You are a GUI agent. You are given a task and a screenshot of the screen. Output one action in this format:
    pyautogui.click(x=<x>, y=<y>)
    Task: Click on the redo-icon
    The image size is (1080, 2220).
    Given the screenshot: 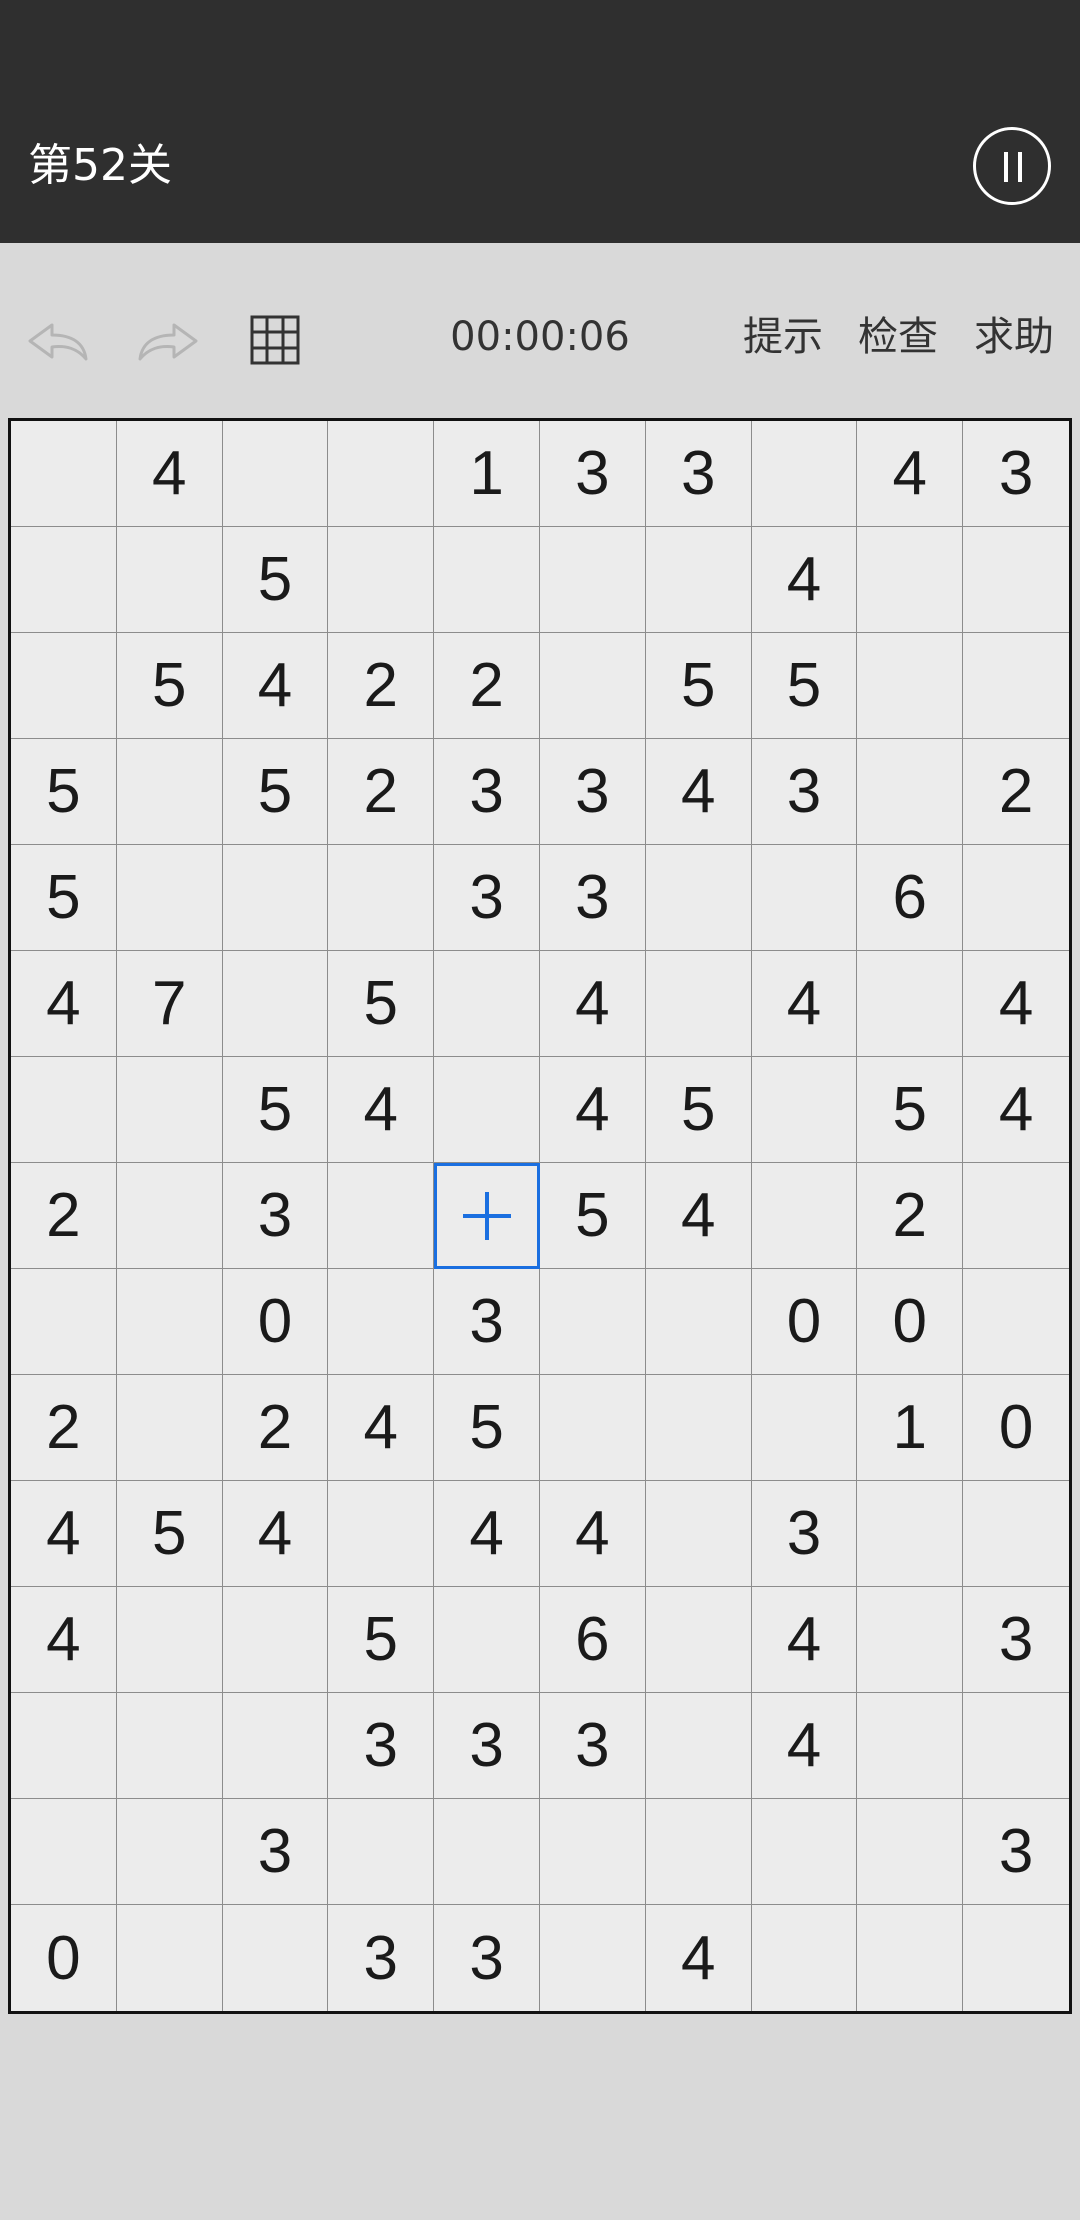 What is the action you would take?
    pyautogui.click(x=168, y=339)
    